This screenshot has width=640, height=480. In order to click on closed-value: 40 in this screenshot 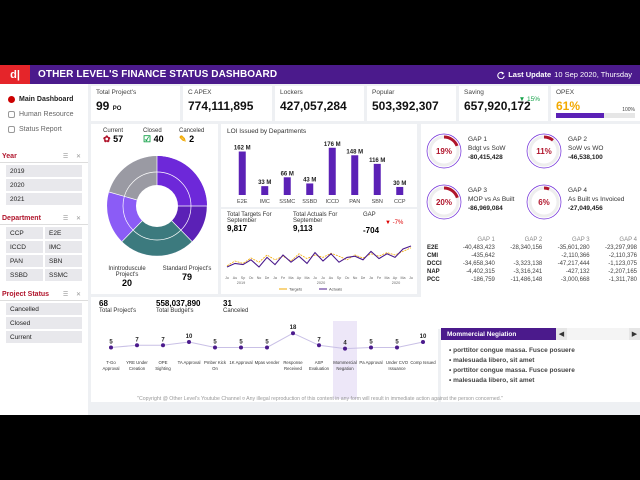, I will do `click(158, 139)`.